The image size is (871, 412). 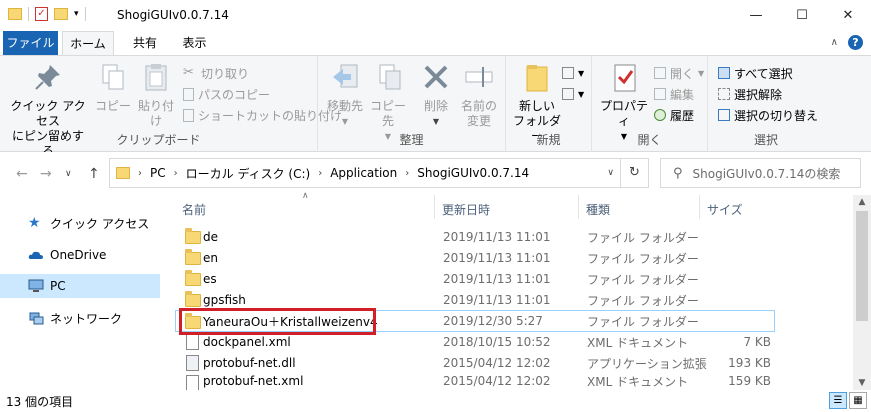 What do you see at coordinates (345, 77) in the screenshot?
I see `move-to-icon` at bounding box center [345, 77].